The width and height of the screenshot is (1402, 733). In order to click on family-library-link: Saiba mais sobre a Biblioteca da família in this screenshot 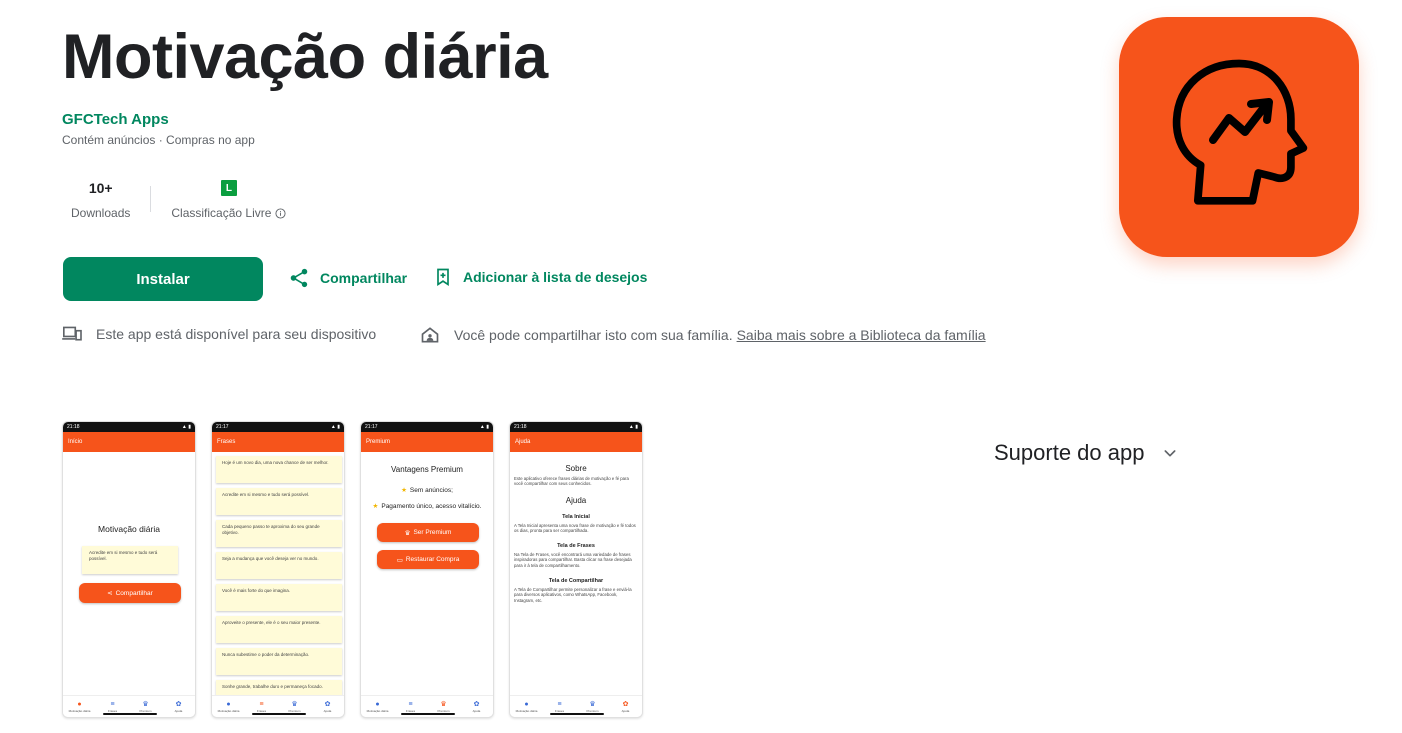, I will do `click(861, 335)`.